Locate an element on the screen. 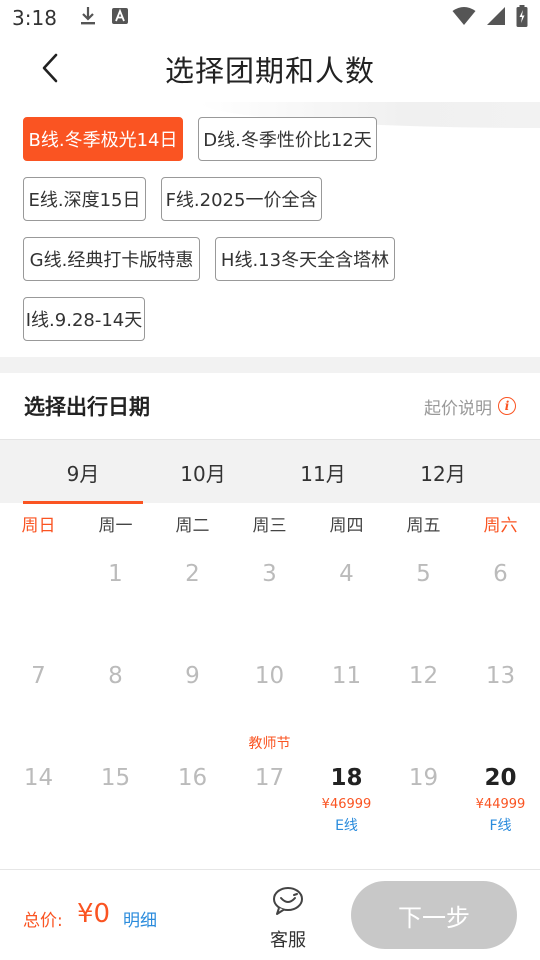 This screenshot has height=960, width=540. calendar-day: 11 is located at coordinates (346, 696).